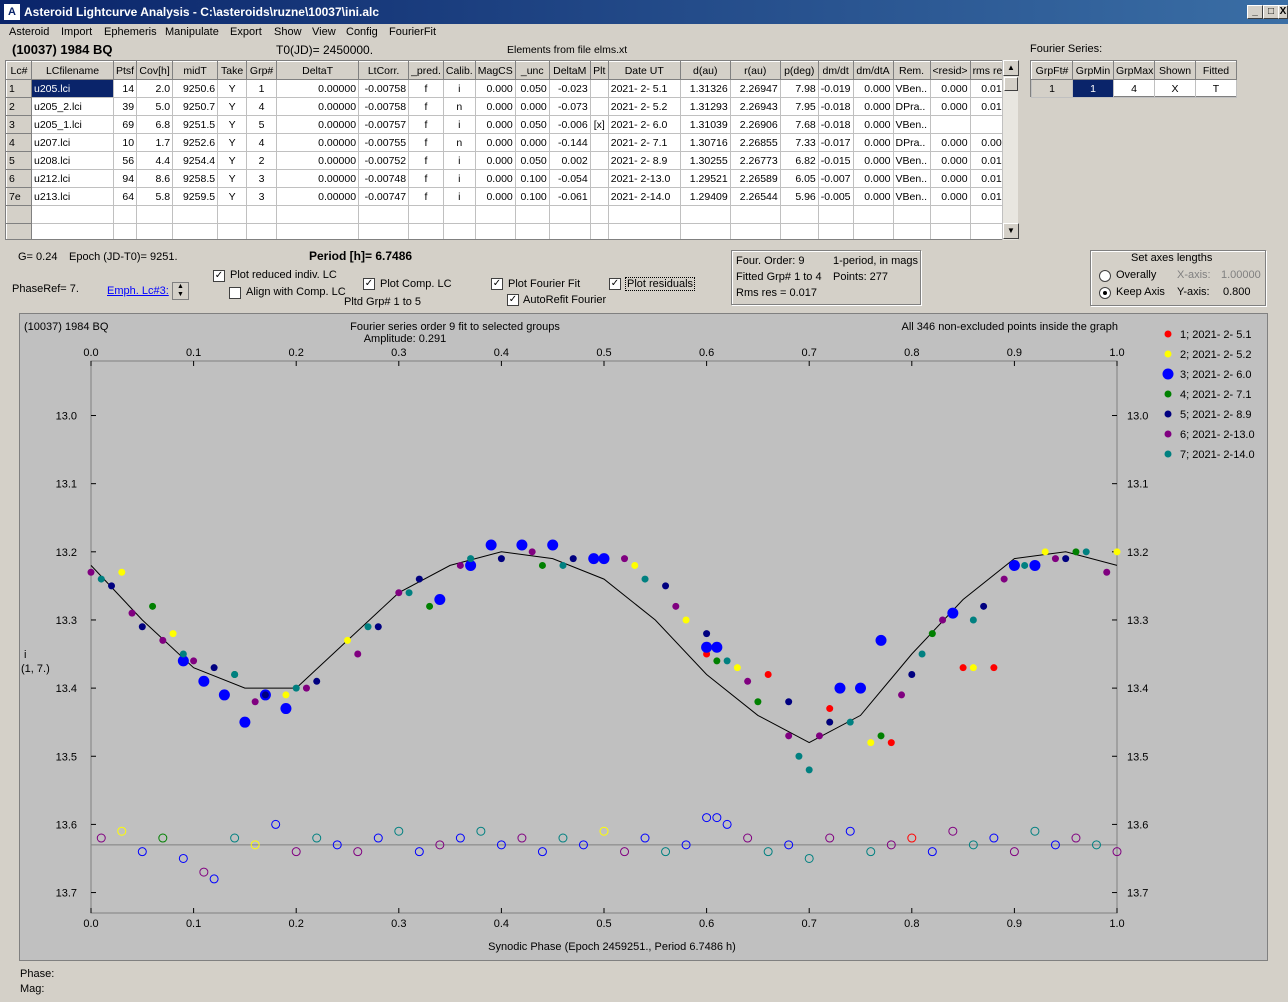  Describe the element at coordinates (155, 142) in the screenshot. I see `table-cell: 1.7` at that location.